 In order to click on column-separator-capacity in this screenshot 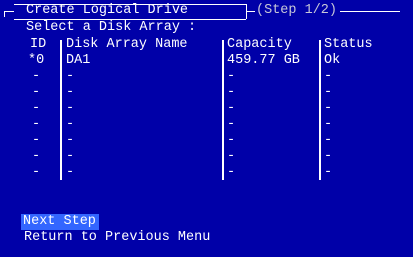, I will do `click(223, 110)`.